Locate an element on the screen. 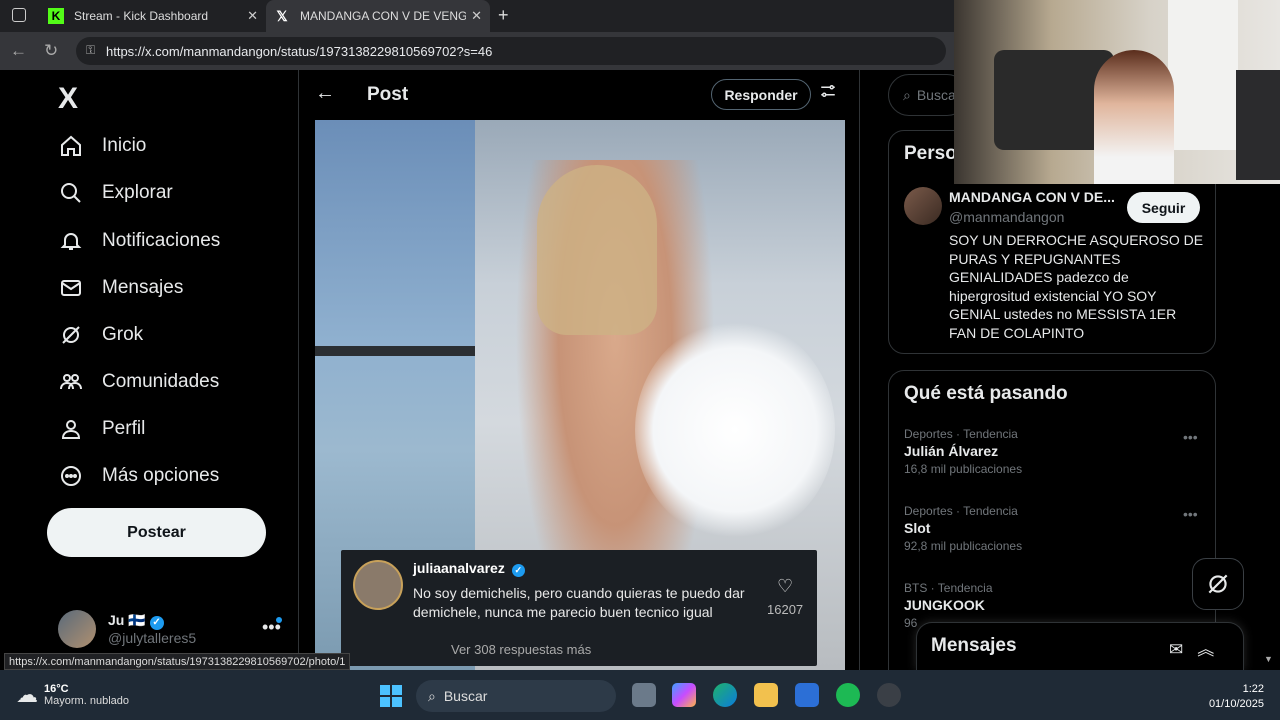 The height and width of the screenshot is (720, 1280). file-explorer-icon is located at coordinates (766, 695).